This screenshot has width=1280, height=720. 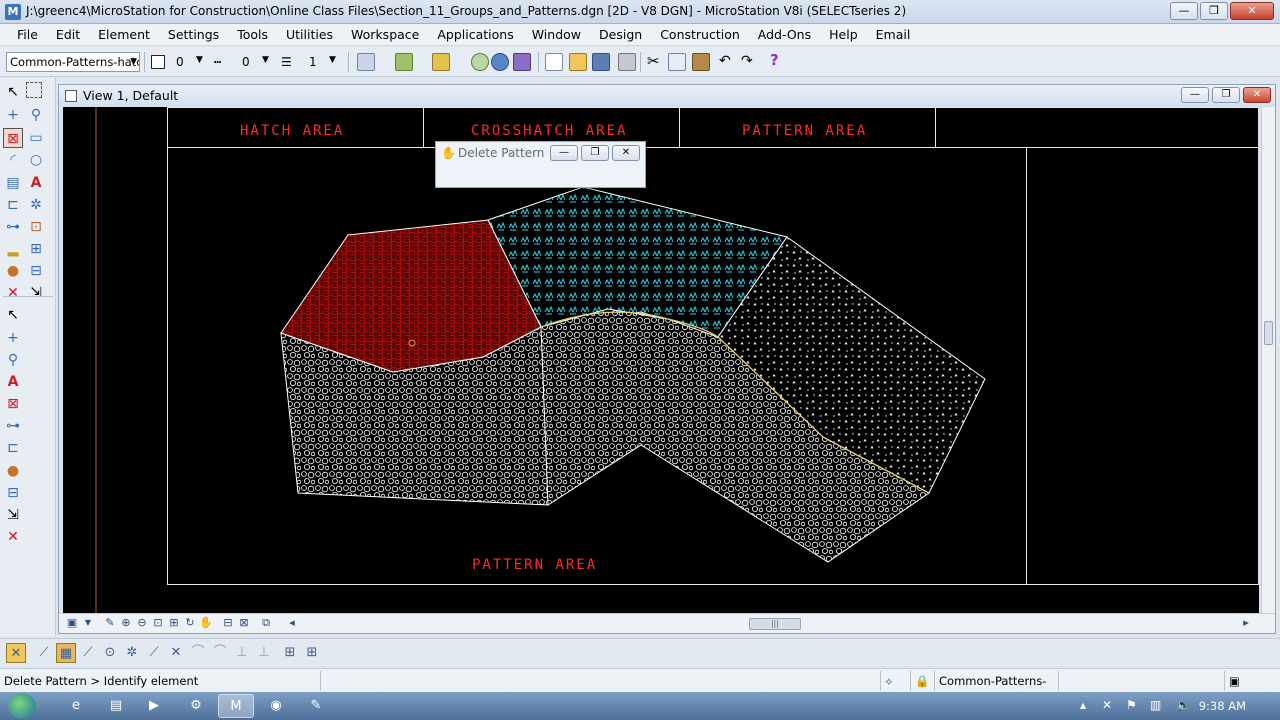 I want to click on menu-utilities: Utilities, so click(x=309, y=35).